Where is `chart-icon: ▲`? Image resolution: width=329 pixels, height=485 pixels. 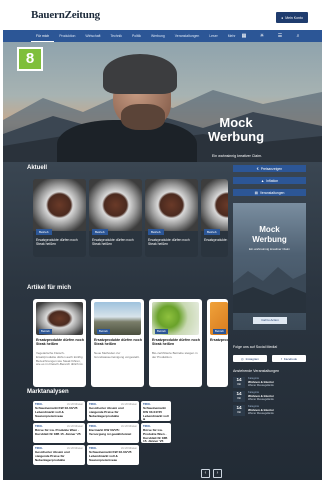
chart-icon: ▲ is located at coordinates (262, 180).